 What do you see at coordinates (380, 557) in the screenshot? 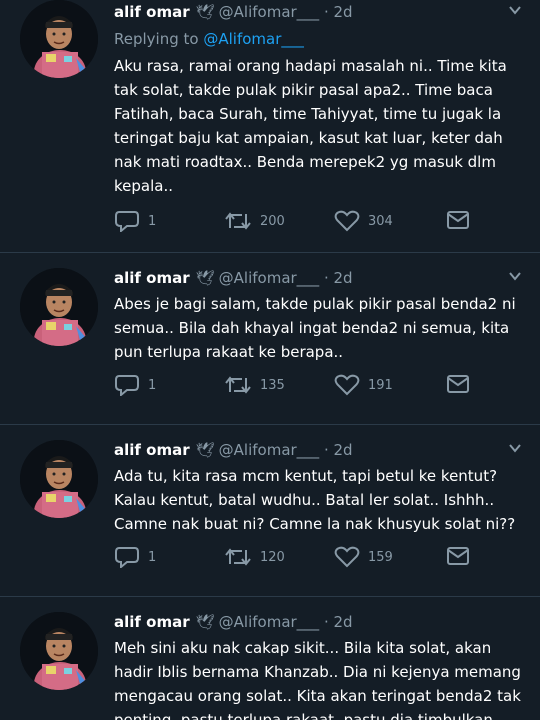
I see `like-count: 159` at bounding box center [380, 557].